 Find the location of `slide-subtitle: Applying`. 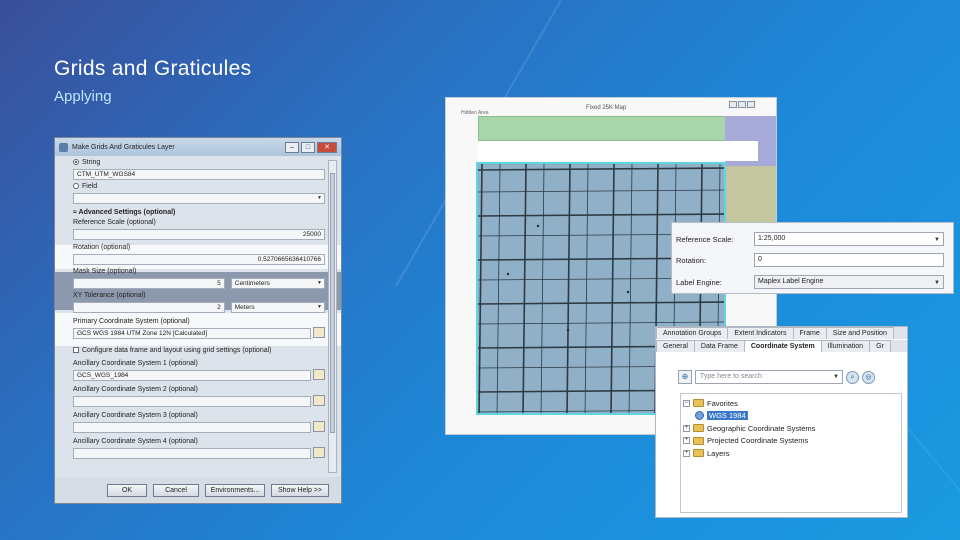

slide-subtitle: Applying is located at coordinates (83, 96).